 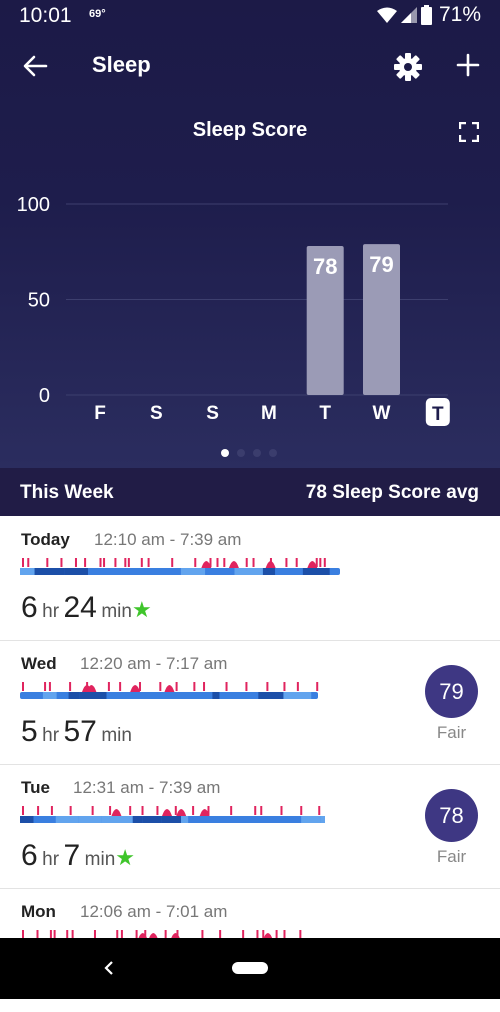 I want to click on nav-back-icon, so click(x=109, y=968).